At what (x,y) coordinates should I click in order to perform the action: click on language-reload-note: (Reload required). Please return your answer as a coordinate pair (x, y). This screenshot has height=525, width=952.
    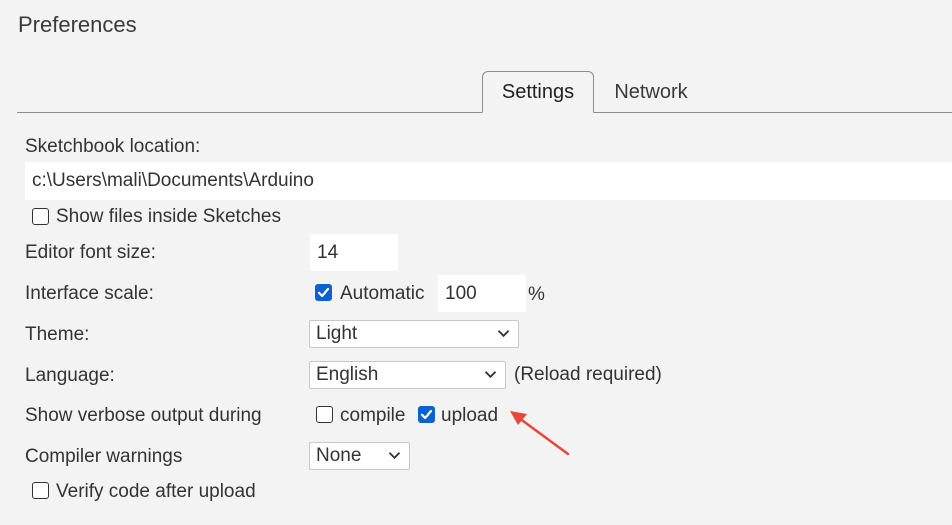
    Looking at the image, I should click on (588, 374).